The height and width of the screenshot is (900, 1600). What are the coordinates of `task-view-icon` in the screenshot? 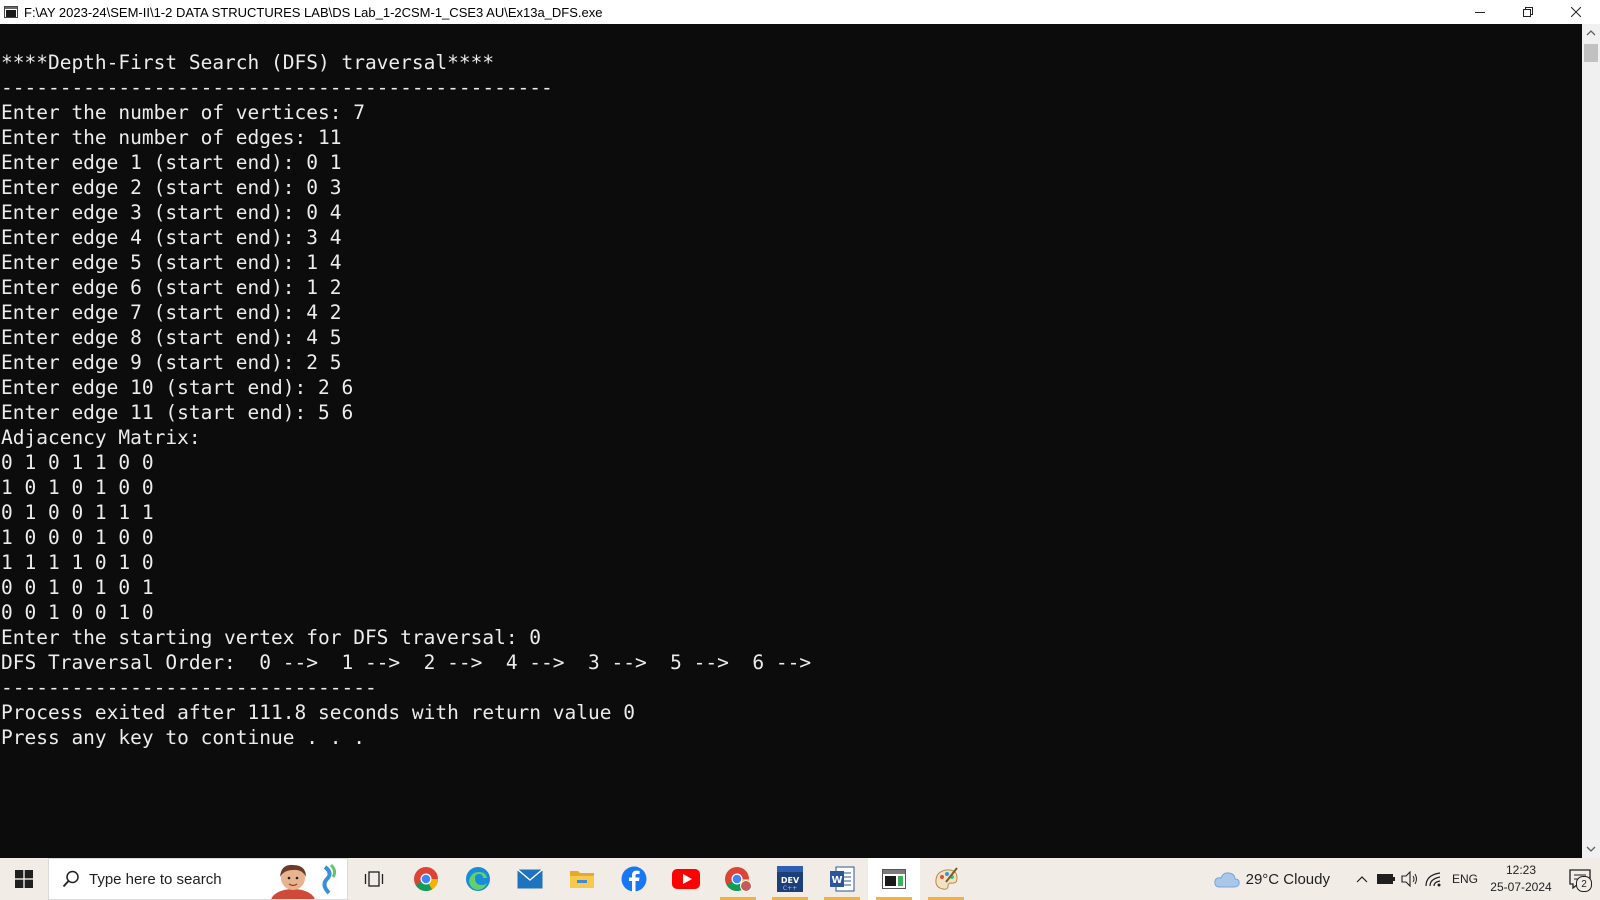 It's located at (374, 879).